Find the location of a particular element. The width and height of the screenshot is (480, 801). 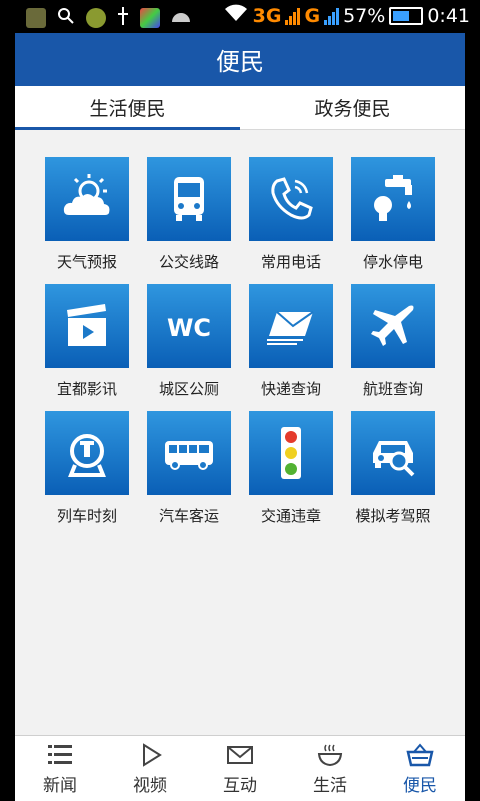

service-common-phones: 常用电话 is located at coordinates (291, 214).